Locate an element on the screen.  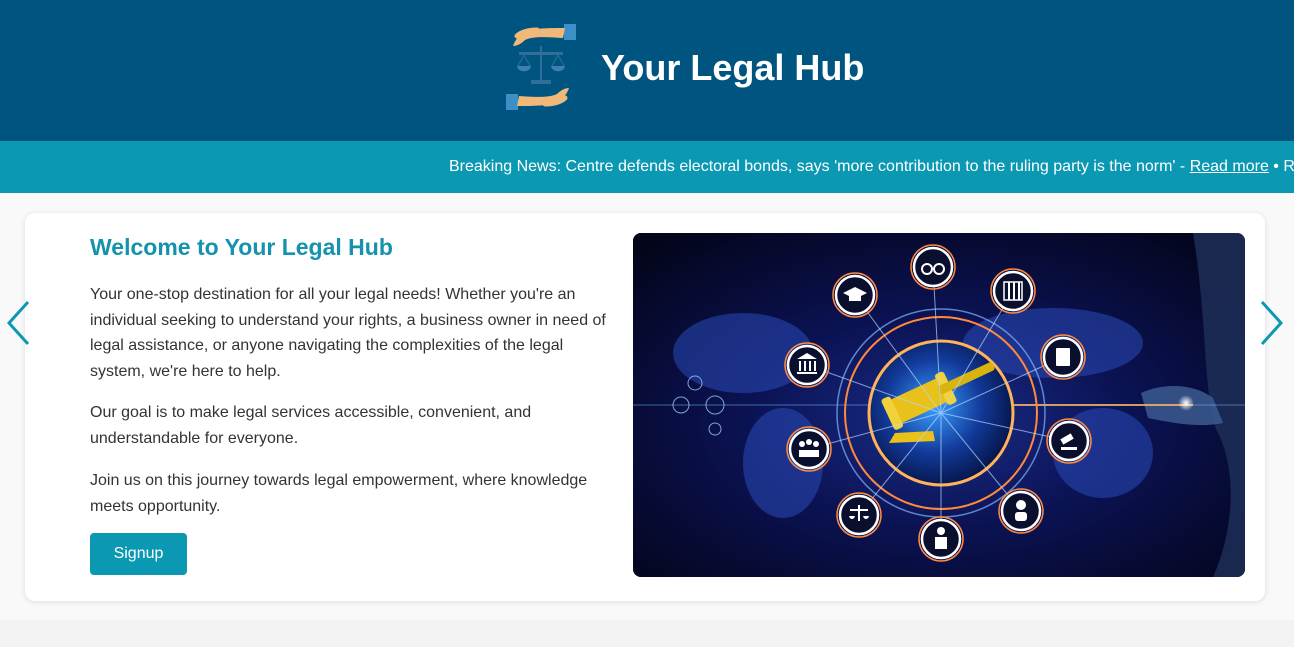
page-footer-area is located at coordinates (647, 633).